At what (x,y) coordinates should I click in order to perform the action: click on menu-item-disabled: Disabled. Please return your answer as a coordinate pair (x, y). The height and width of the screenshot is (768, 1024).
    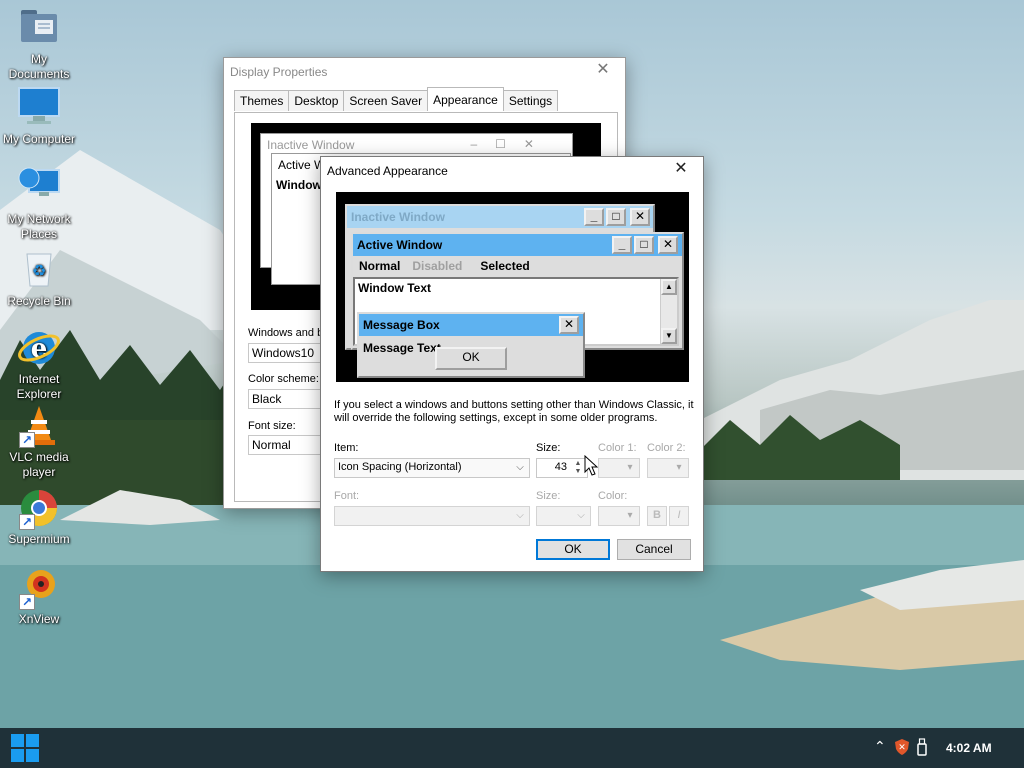
    Looking at the image, I should click on (437, 266).